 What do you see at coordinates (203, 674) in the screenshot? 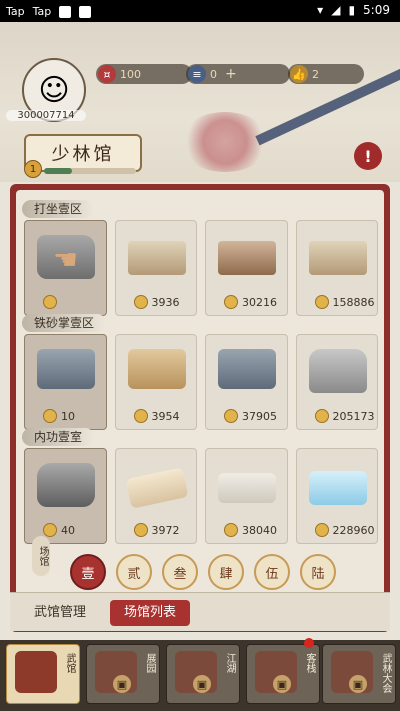
I see `bottom-tab-jianghu: ▣ 江湖` at bounding box center [203, 674].